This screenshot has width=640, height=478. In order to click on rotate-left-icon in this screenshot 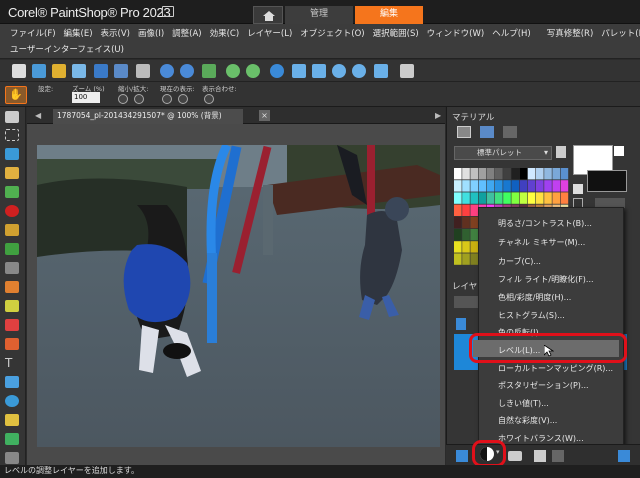, I will do `click(233, 71)`.